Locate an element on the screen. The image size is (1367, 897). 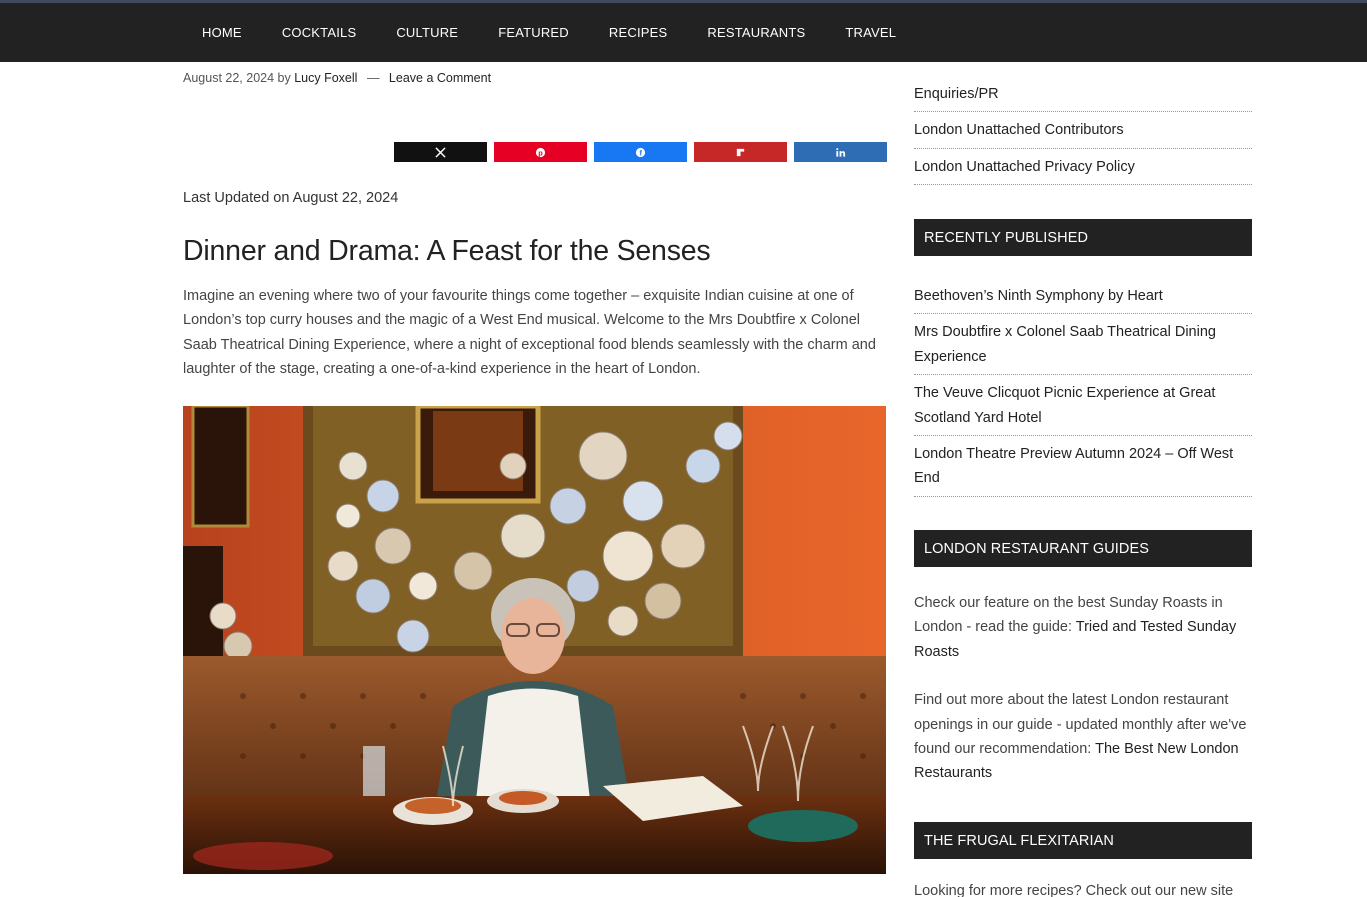
post-by: by is located at coordinates (284, 78).